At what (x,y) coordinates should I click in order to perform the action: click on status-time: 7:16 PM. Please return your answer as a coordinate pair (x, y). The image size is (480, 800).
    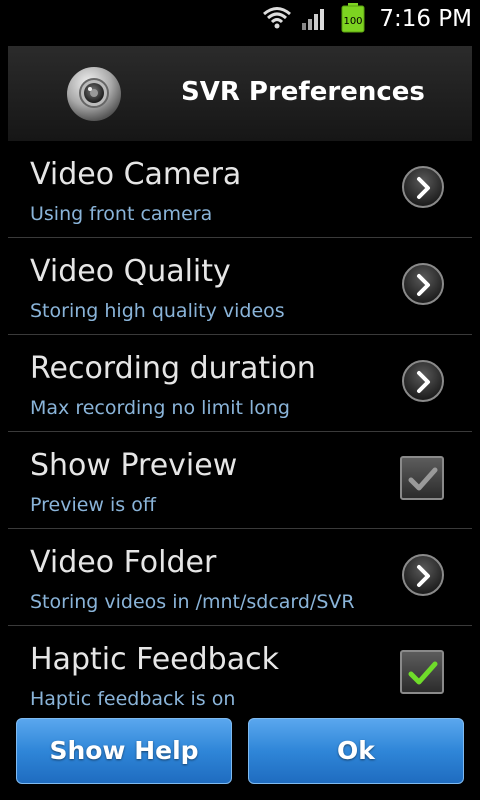
    Looking at the image, I should click on (425, 19).